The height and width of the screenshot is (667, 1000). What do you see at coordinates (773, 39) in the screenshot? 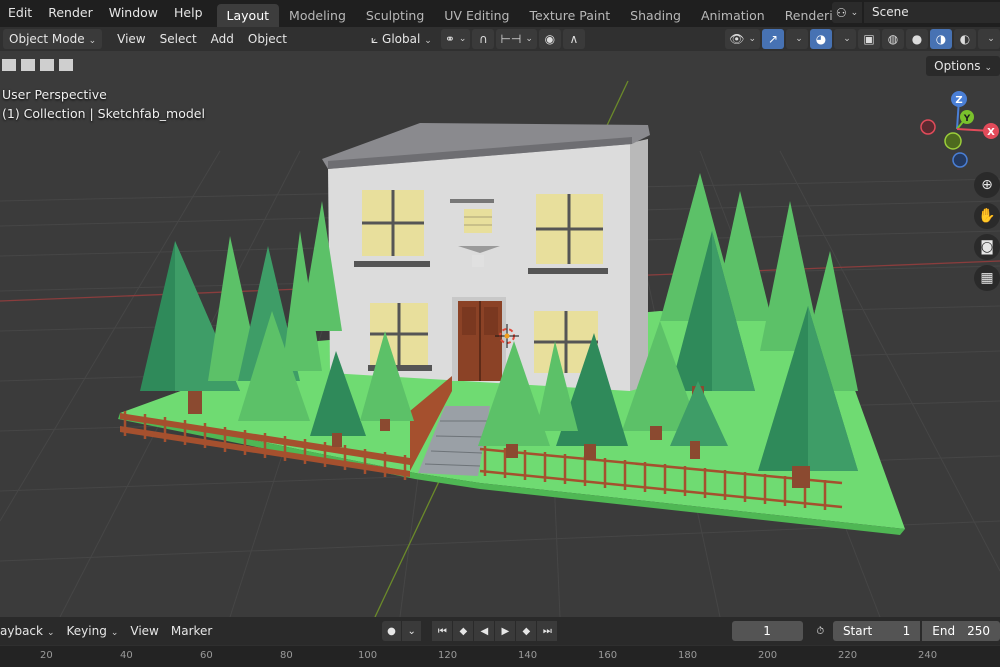
I see `gizmo-toggle-icon: ↗` at bounding box center [773, 39].